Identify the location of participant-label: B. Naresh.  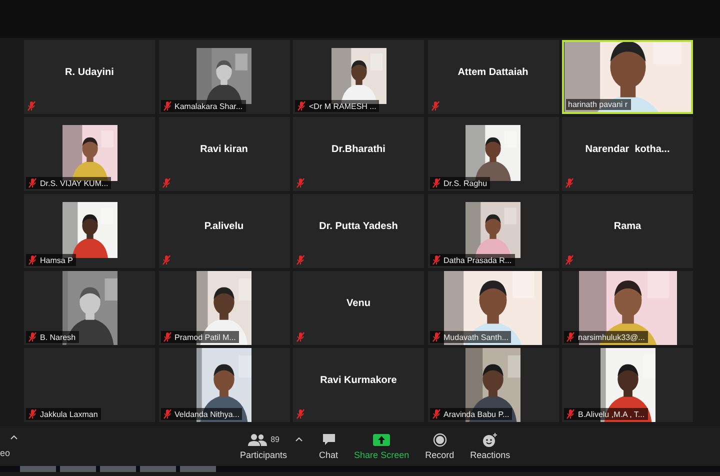
(58, 337).